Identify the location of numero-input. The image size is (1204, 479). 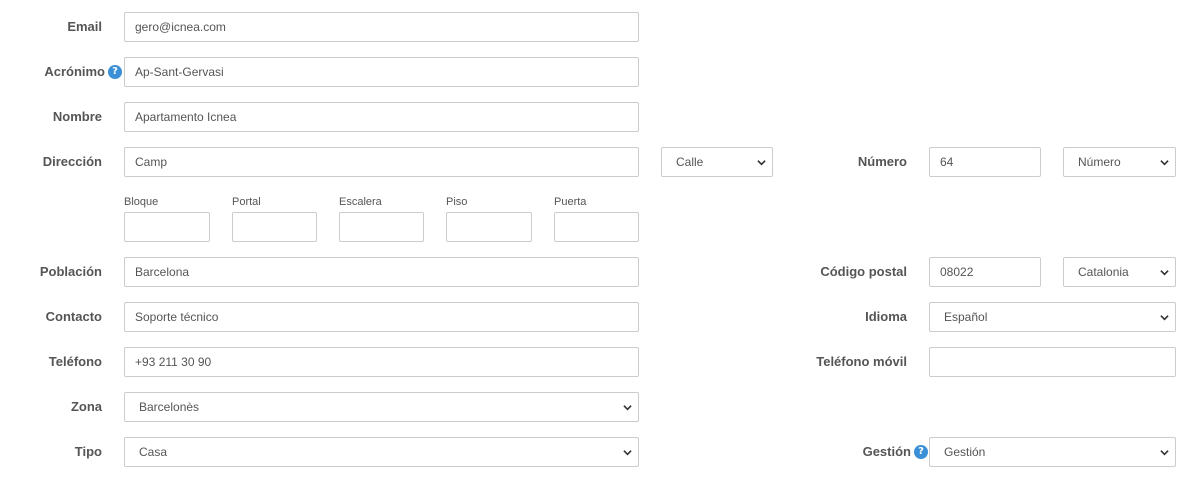
(985, 162).